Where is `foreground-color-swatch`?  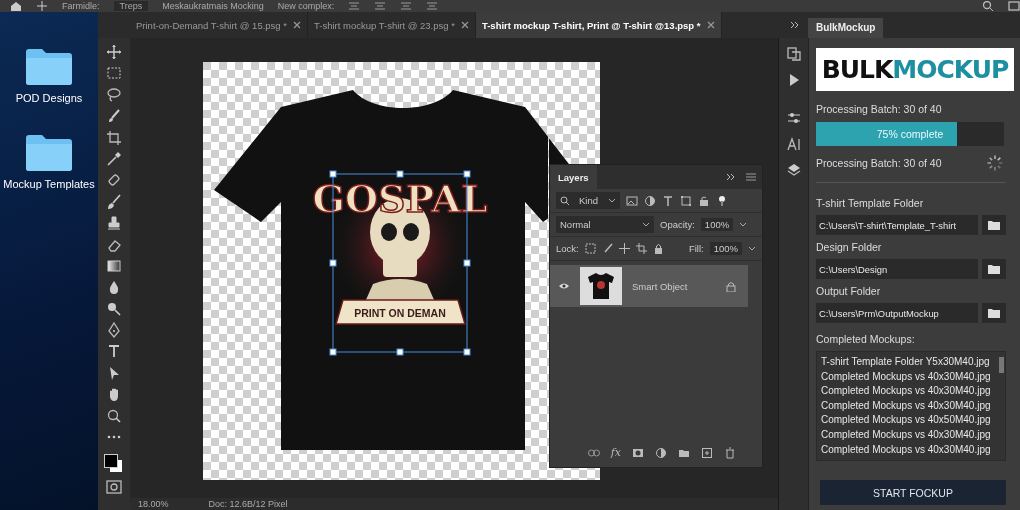 foreground-color-swatch is located at coordinates (111, 461).